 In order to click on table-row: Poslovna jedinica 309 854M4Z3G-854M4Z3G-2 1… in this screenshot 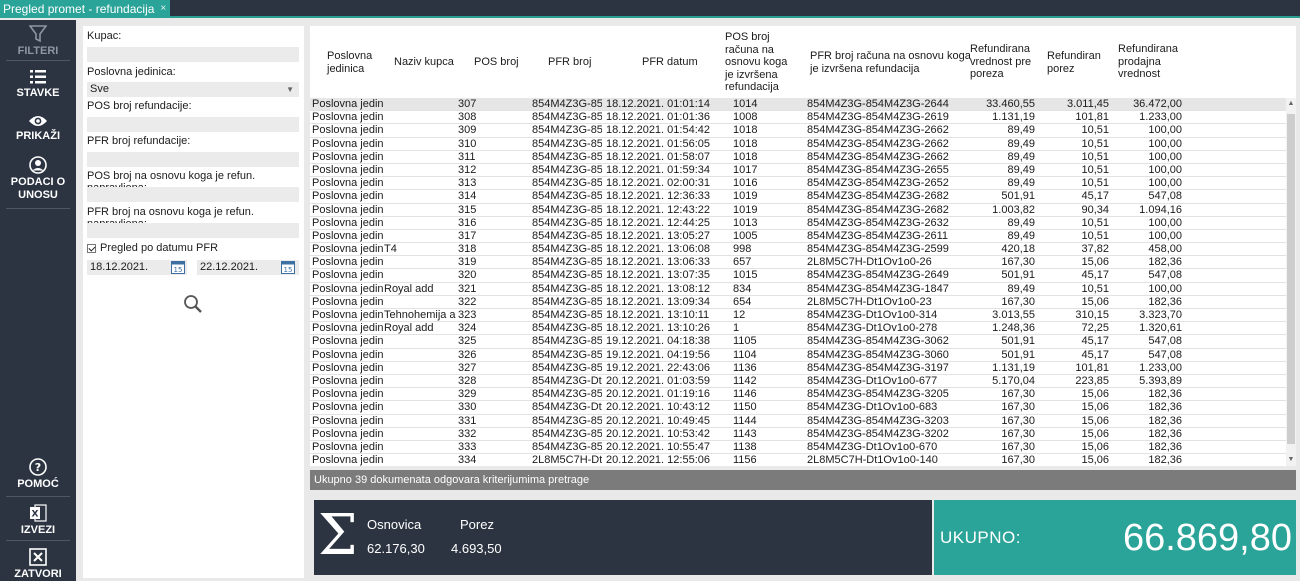, I will do `click(798, 131)`.